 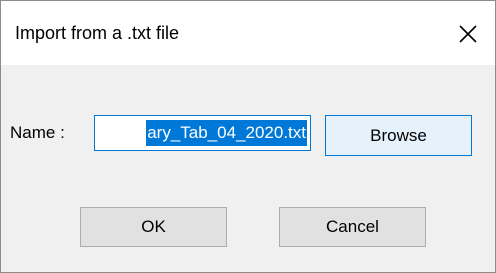 What do you see at coordinates (37, 132) in the screenshot?
I see `name-label: Name :` at bounding box center [37, 132].